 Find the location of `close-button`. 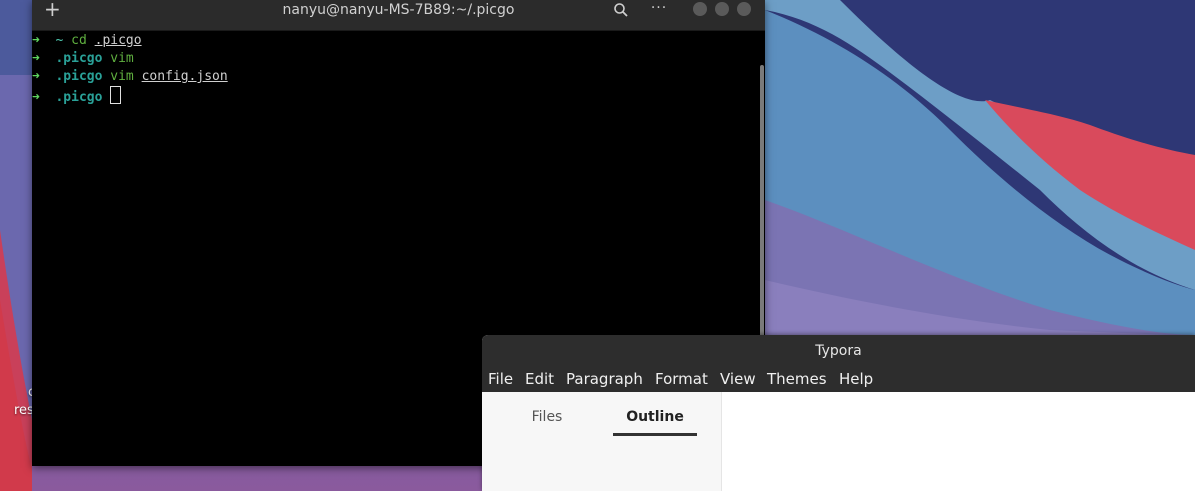

close-button is located at coordinates (744, 9).